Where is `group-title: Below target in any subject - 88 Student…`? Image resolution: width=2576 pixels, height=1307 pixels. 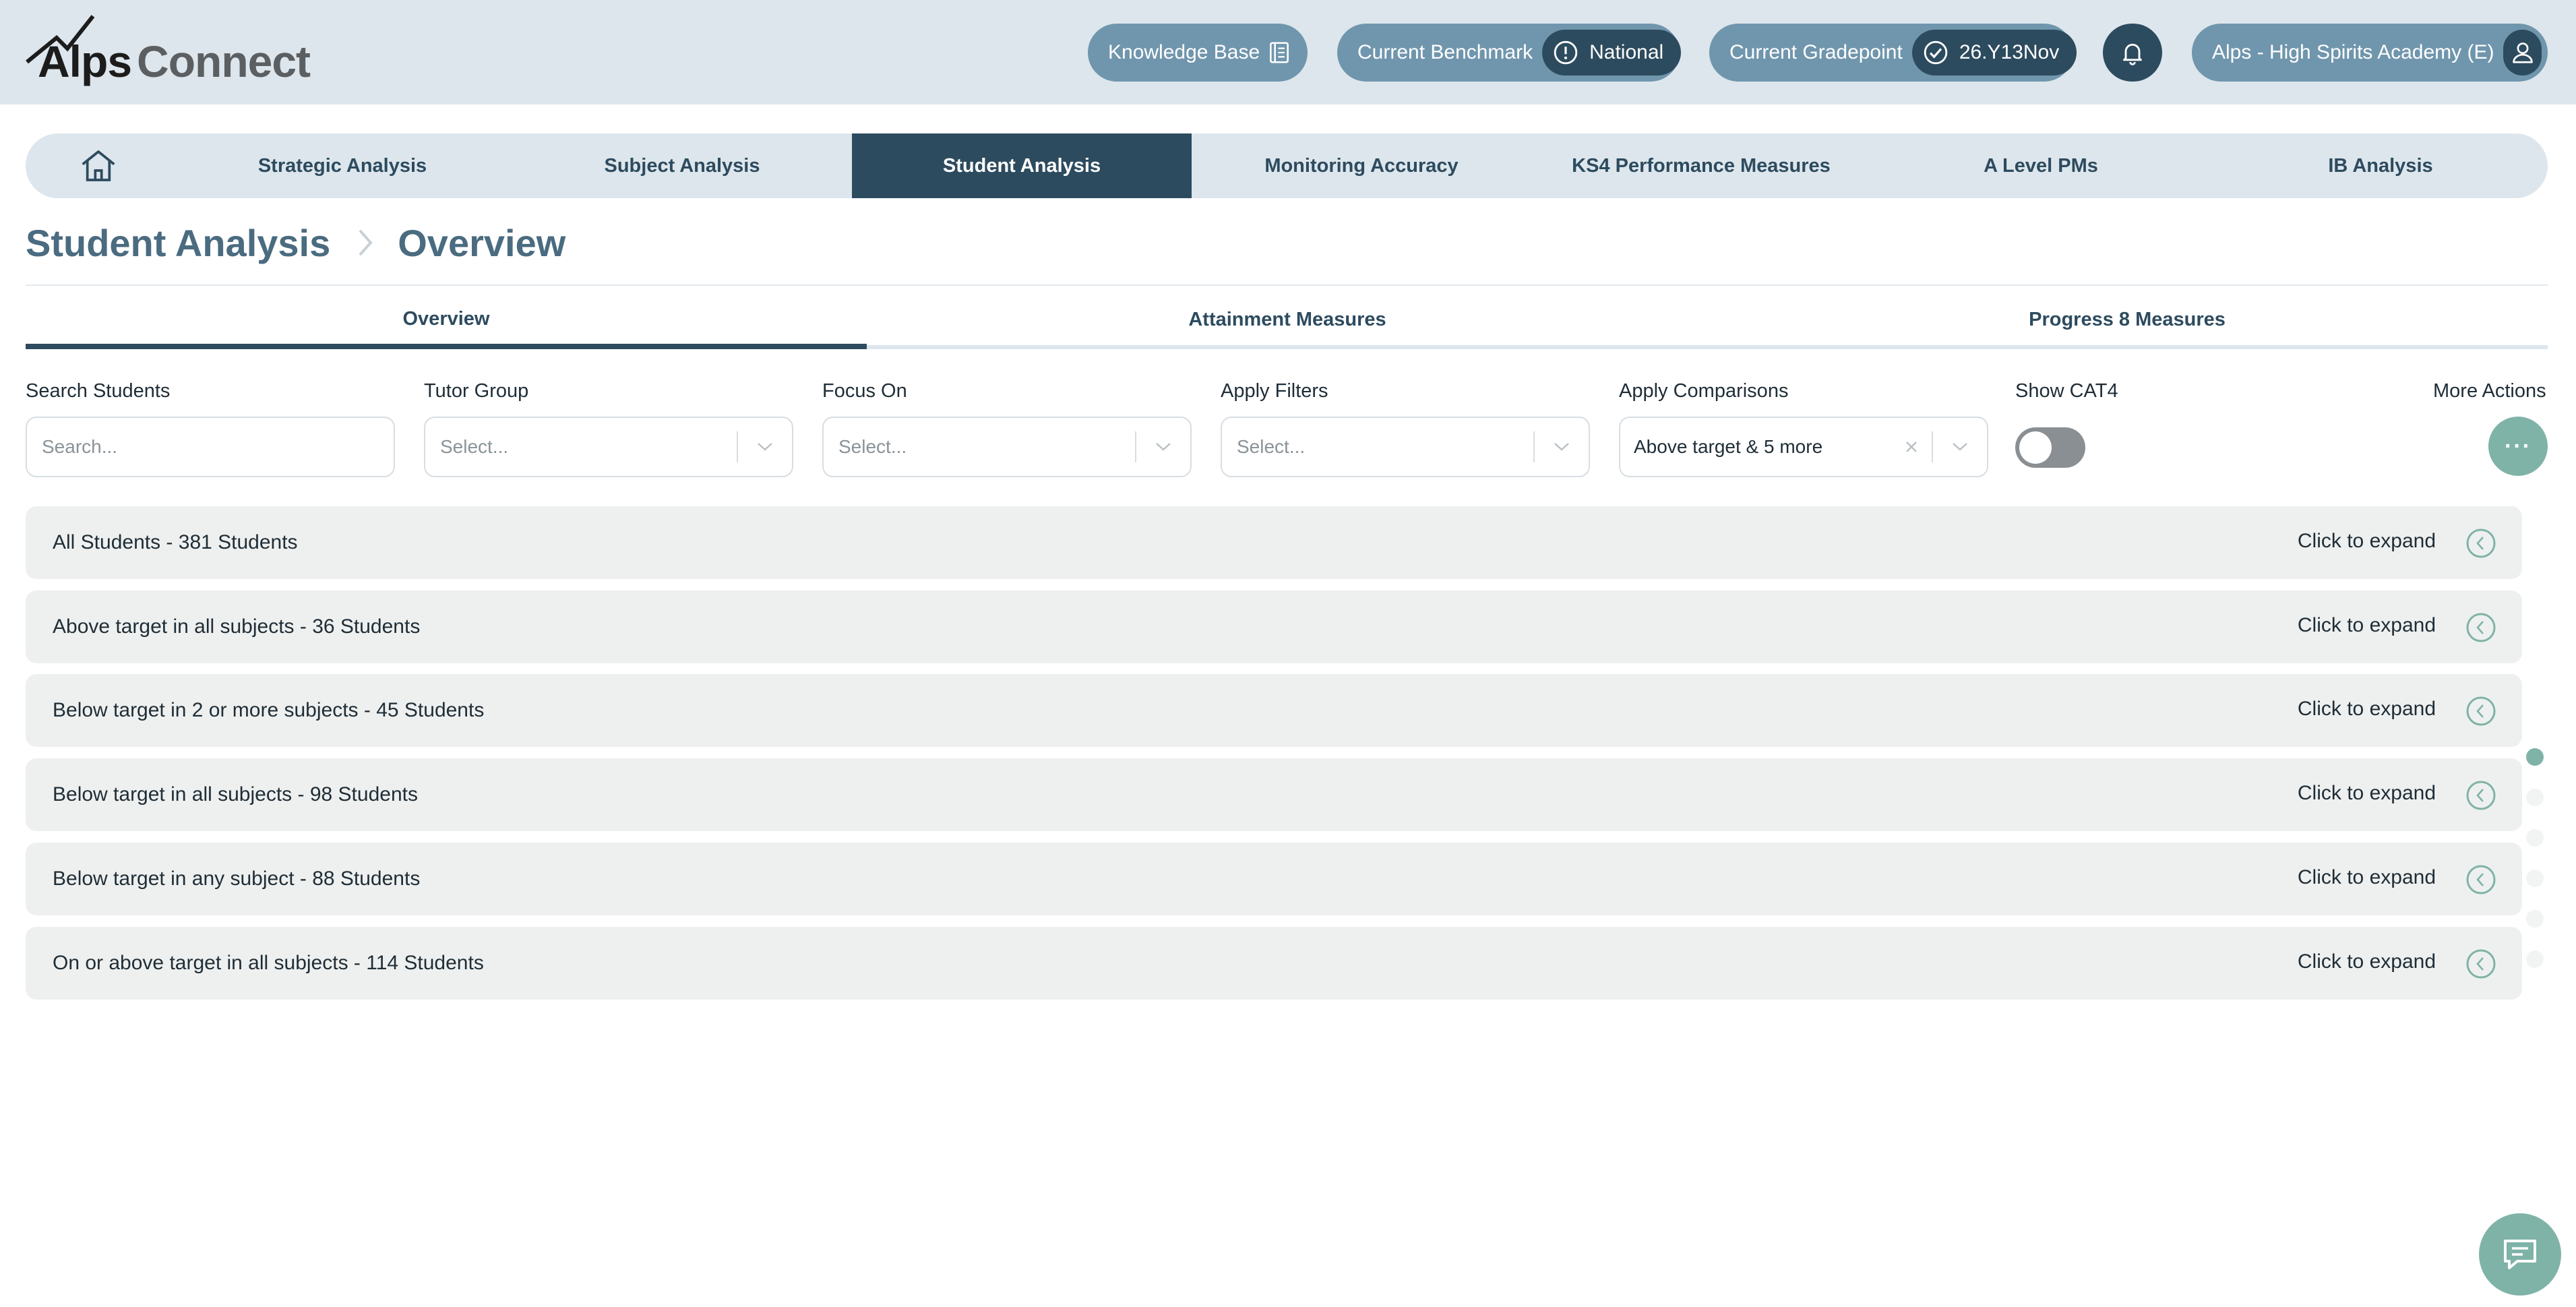
group-title: Below target in any subject - 88 Student… is located at coordinates (237, 879).